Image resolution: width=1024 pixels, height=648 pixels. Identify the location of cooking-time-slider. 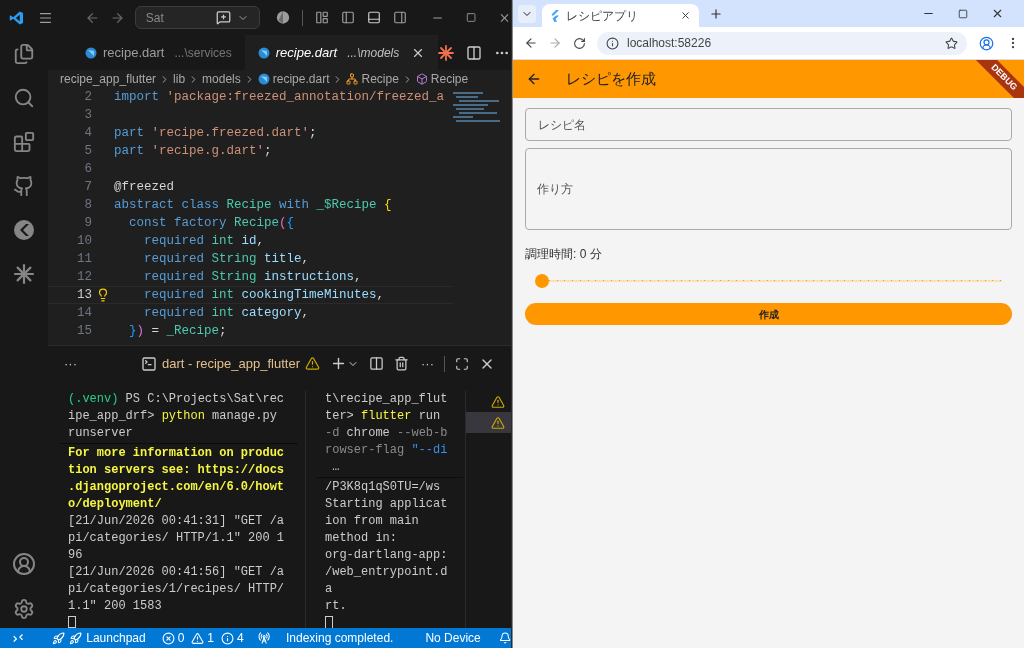
(768, 281).